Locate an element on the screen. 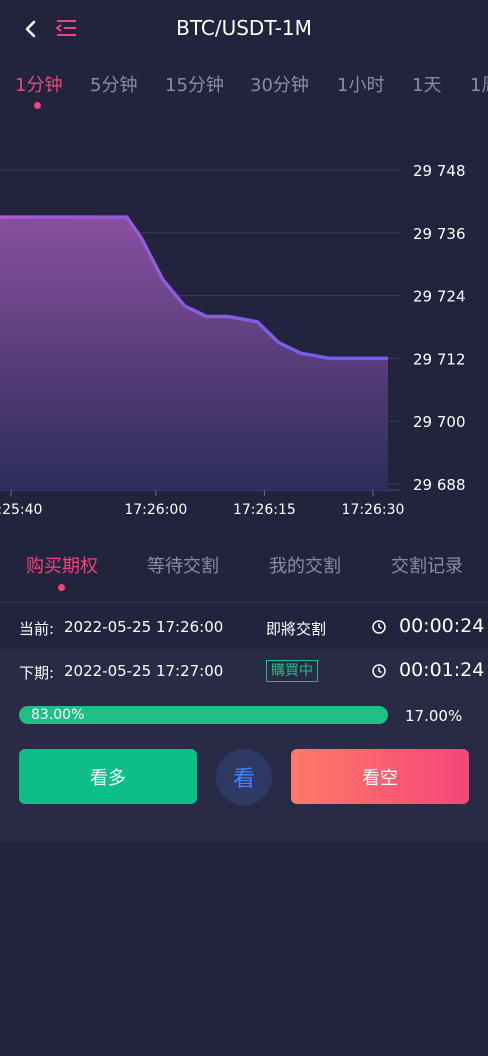 The width and height of the screenshot is (488, 1056). tab-5min: 5分钟 is located at coordinates (113, 84).